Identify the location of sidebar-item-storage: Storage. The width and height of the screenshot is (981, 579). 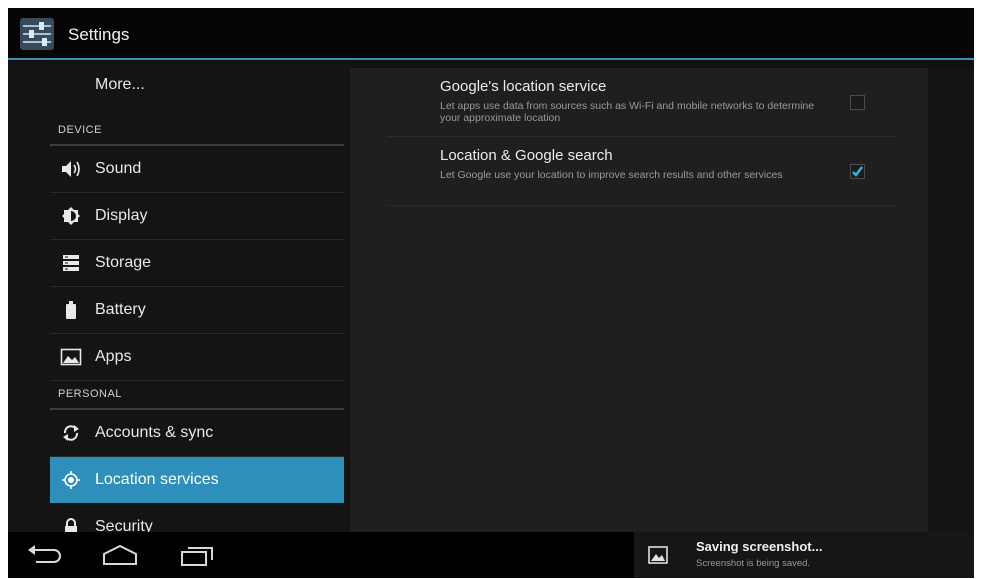
(197, 263).